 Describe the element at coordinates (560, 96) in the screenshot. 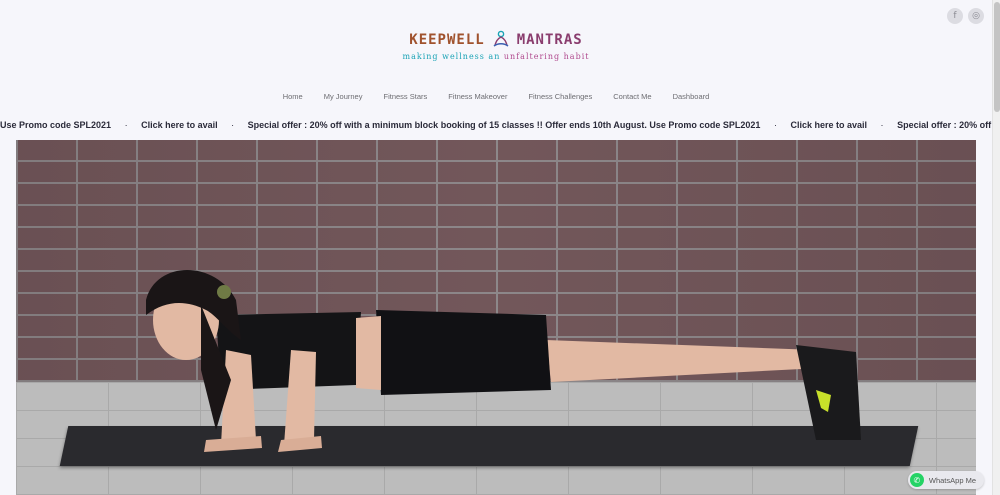

I see `nav-item-fitness-challenges: Fitness Challenges` at that location.